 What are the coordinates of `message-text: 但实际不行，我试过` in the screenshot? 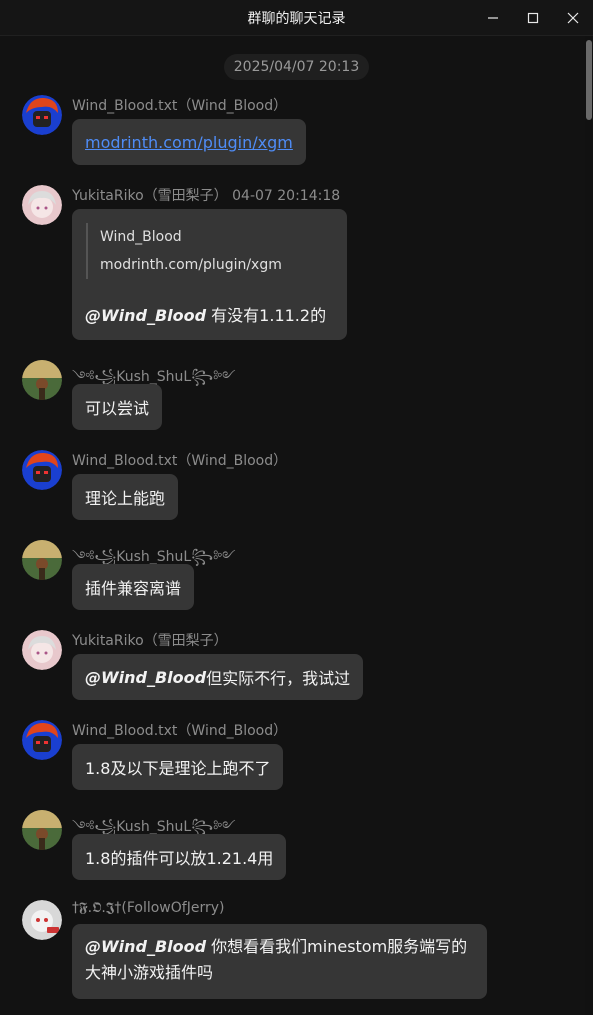 It's located at (278, 678).